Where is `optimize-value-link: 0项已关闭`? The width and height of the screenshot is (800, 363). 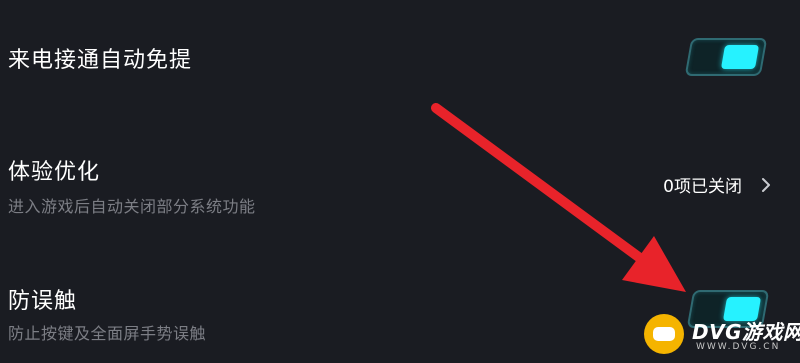
optimize-value-link: 0项已关闭 is located at coordinates (717, 184).